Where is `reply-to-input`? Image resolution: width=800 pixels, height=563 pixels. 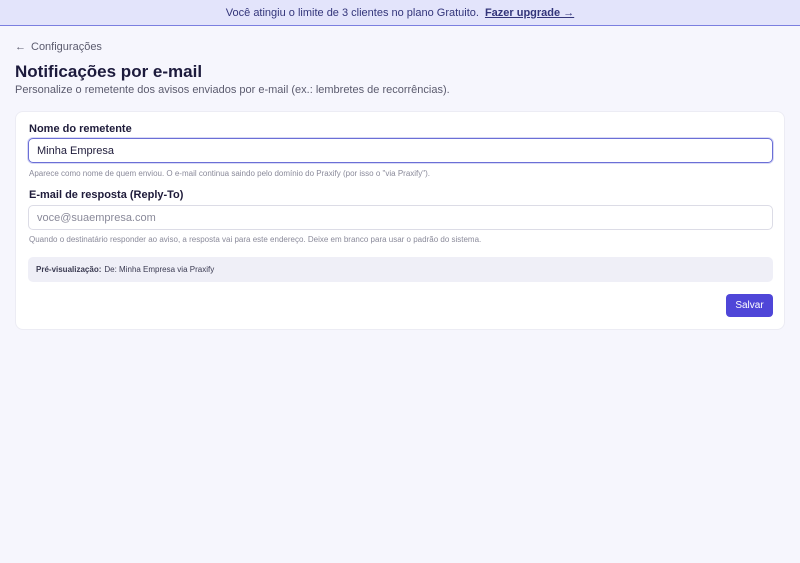 reply-to-input is located at coordinates (400, 217).